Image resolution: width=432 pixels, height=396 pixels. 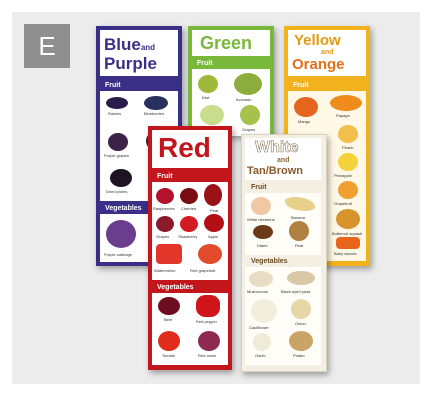 What do you see at coordinates (301, 309) in the screenshot?
I see `onion-icon` at bounding box center [301, 309].